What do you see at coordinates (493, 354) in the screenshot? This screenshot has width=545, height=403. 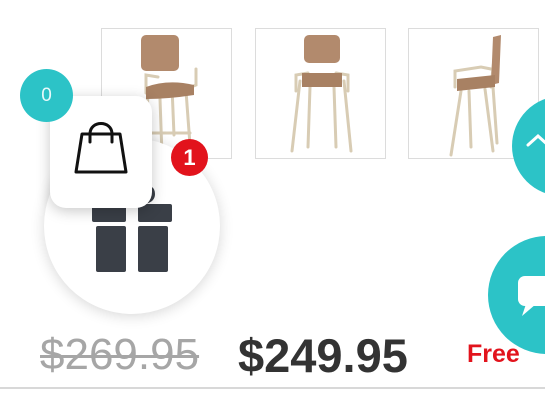 I see `free-shipping-label: Free` at bounding box center [493, 354].